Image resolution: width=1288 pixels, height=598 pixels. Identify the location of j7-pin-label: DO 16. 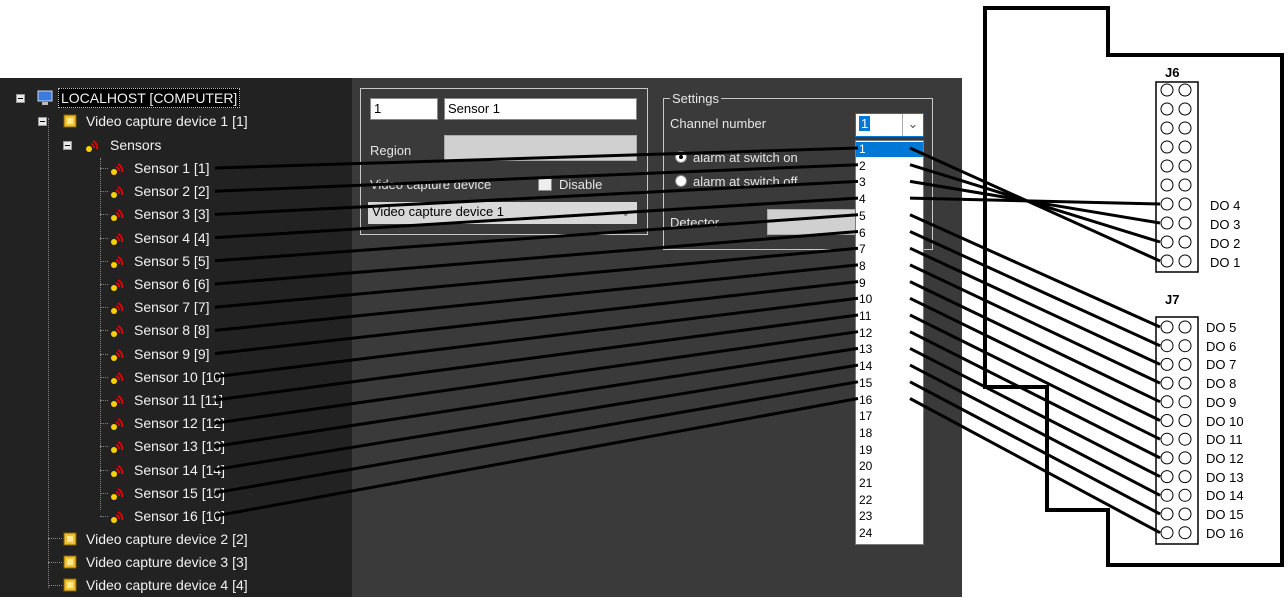
(1225, 533).